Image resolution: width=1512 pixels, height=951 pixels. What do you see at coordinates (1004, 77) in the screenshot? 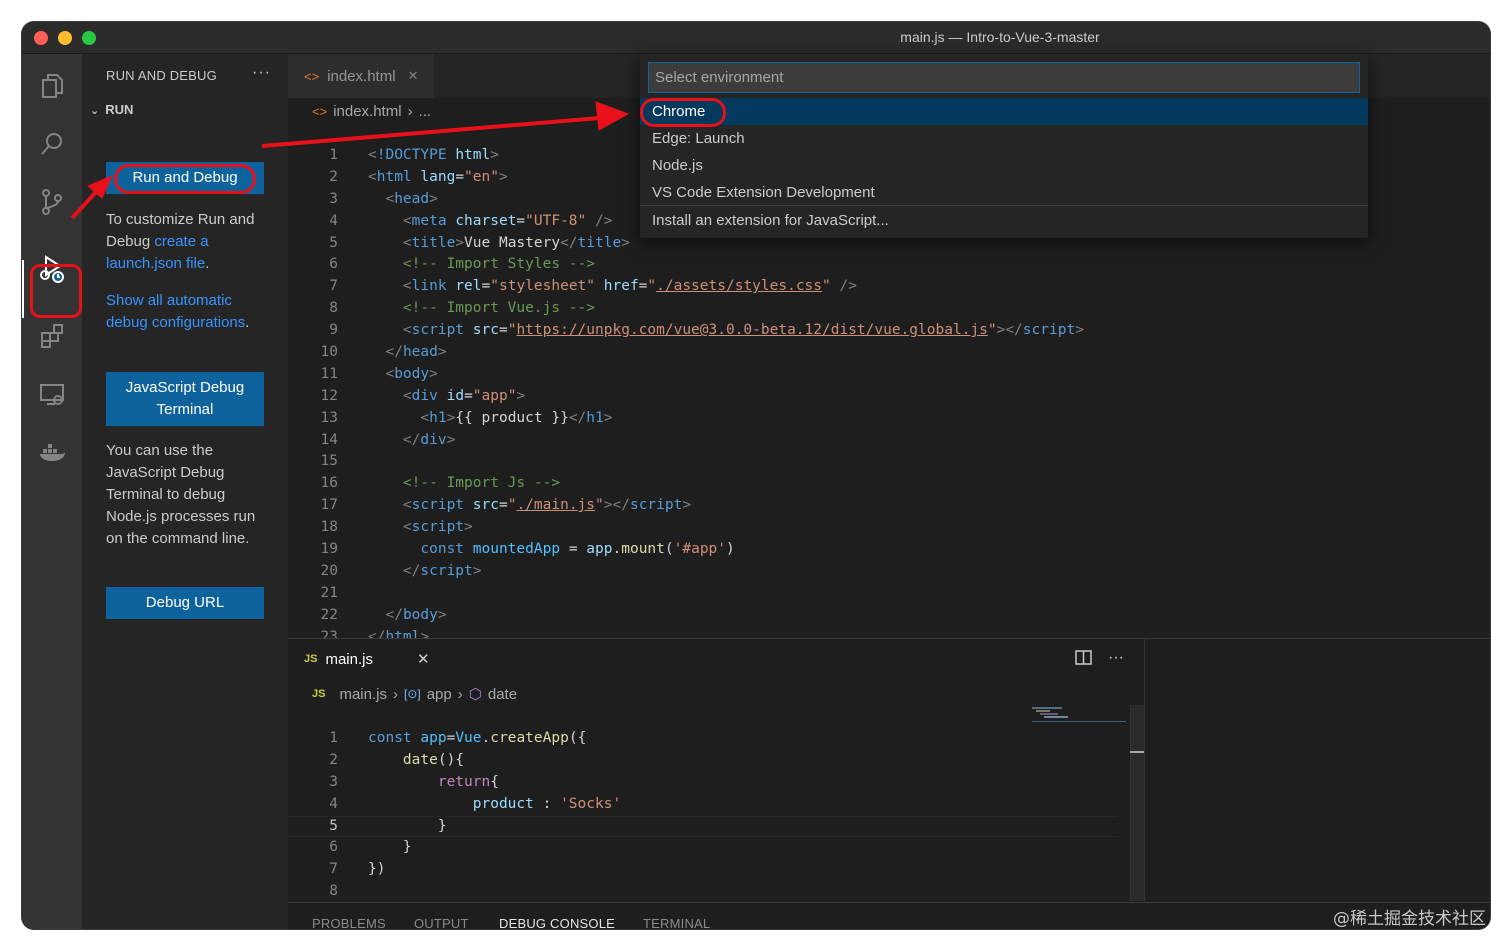
I see `environment-search-input: Select environment` at bounding box center [1004, 77].